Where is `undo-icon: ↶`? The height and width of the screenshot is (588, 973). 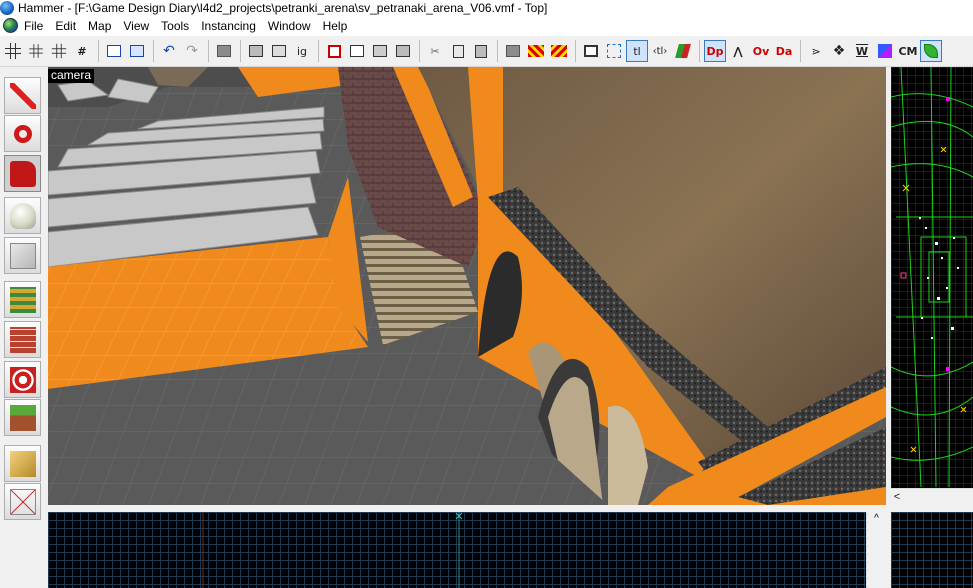 undo-icon: ↶ is located at coordinates (169, 51).